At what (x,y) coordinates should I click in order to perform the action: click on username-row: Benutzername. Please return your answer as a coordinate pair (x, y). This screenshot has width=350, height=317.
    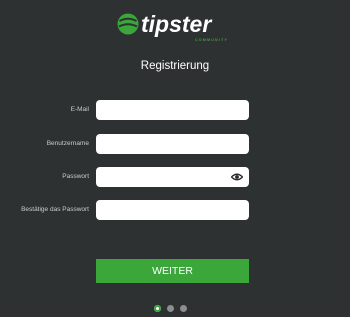
    Looking at the image, I should click on (175, 144).